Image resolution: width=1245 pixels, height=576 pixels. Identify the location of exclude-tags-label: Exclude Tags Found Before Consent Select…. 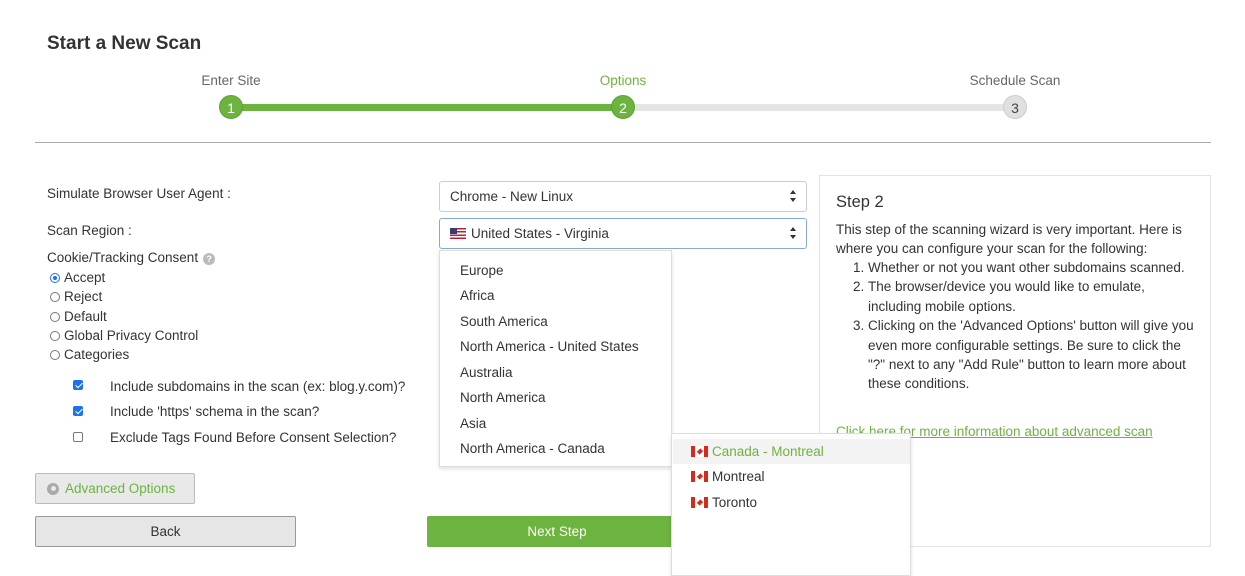
(253, 437).